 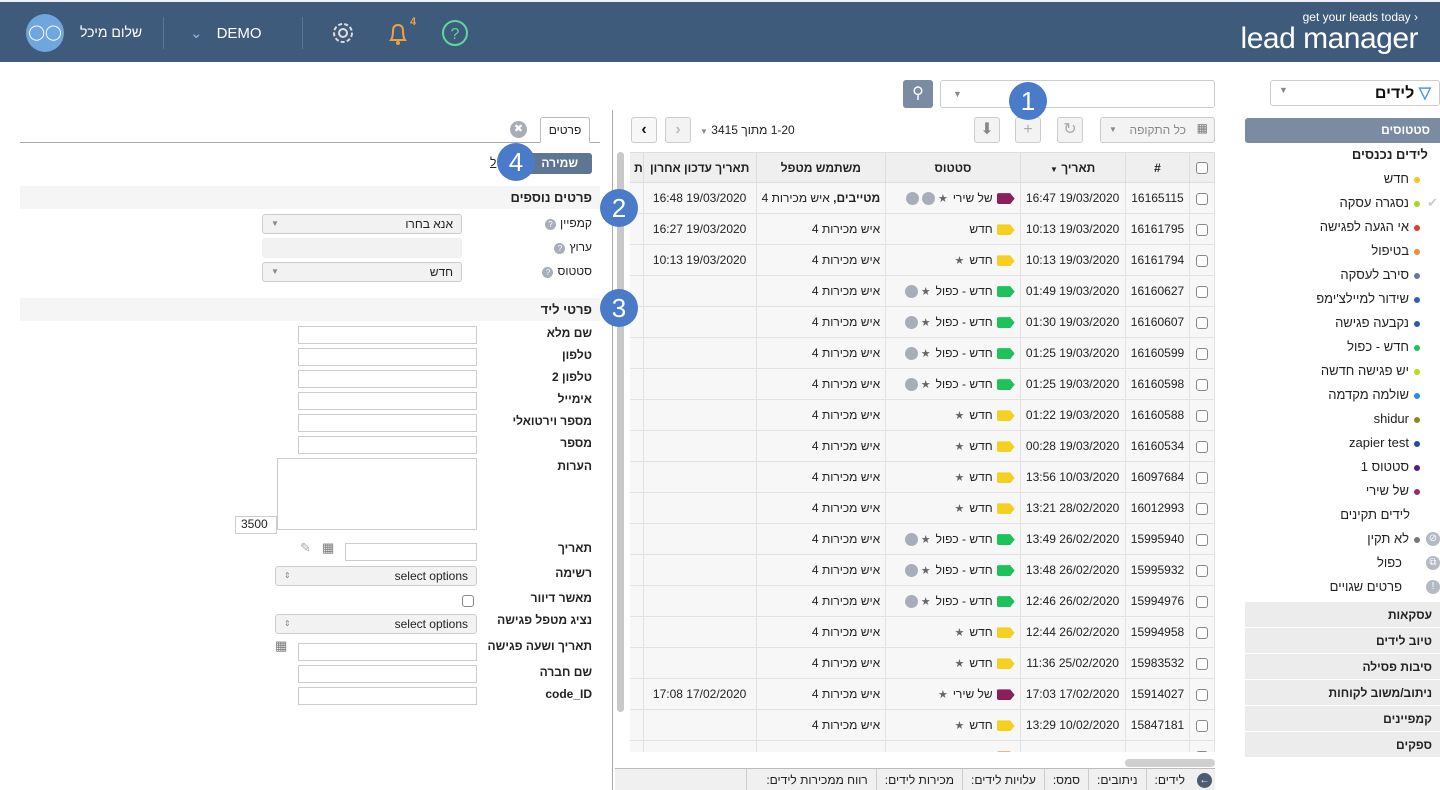 What do you see at coordinates (1342, 299) in the screenshot?
I see `sidebar-status-item: שידור למיילצ'ימפ` at bounding box center [1342, 299].